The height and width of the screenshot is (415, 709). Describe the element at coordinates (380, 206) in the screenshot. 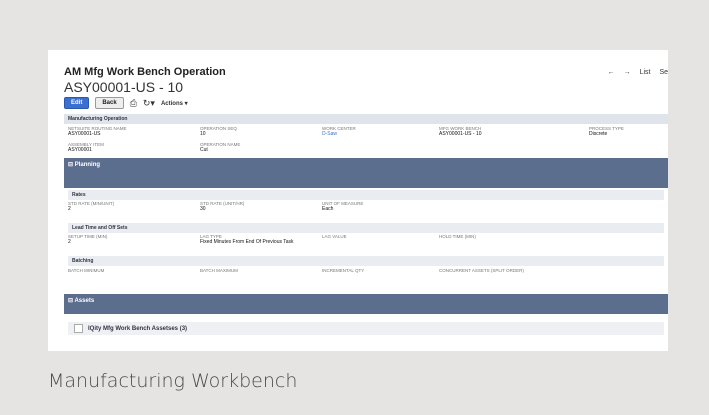

I see `field-unit-of-measure: UNIT OF MEASURE Each` at that location.